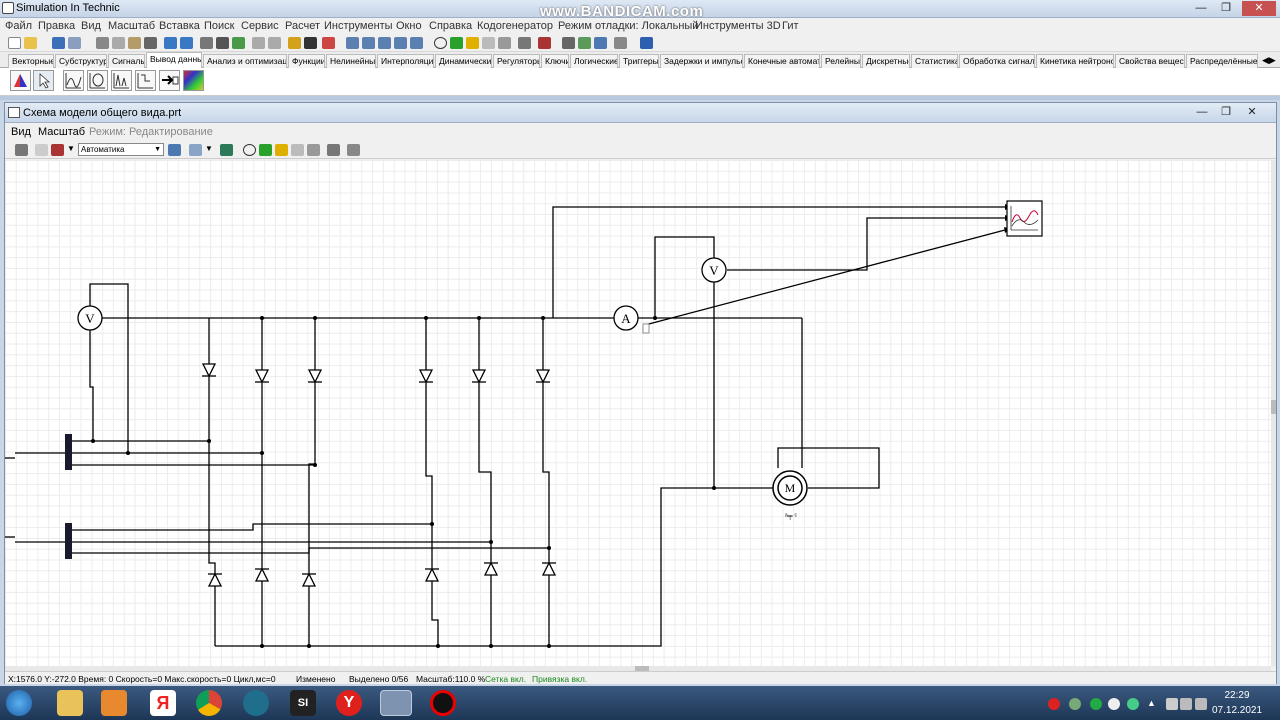  What do you see at coordinates (219, 26) in the screenshot?
I see `menu-search: Поиск` at bounding box center [219, 26].